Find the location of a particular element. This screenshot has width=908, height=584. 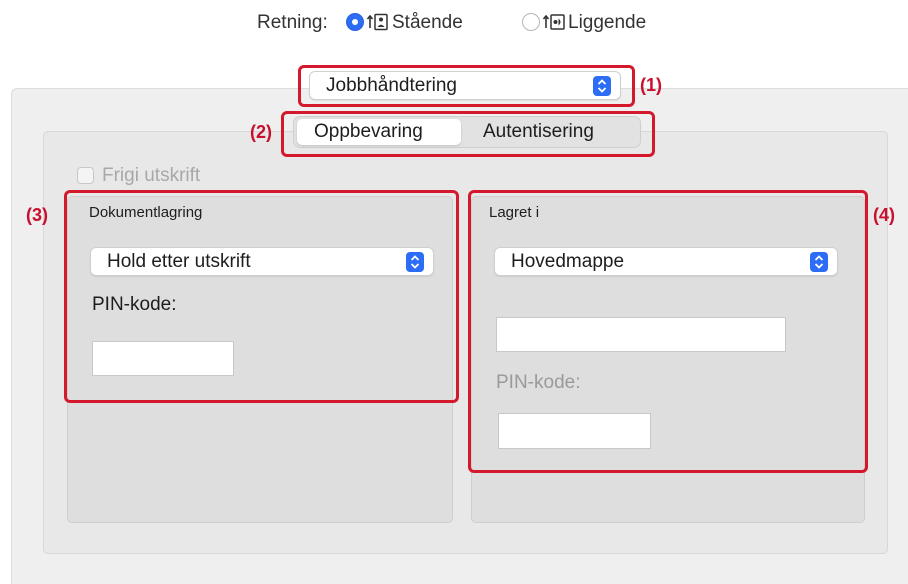

callout-label-2: (2) is located at coordinates (261, 132).